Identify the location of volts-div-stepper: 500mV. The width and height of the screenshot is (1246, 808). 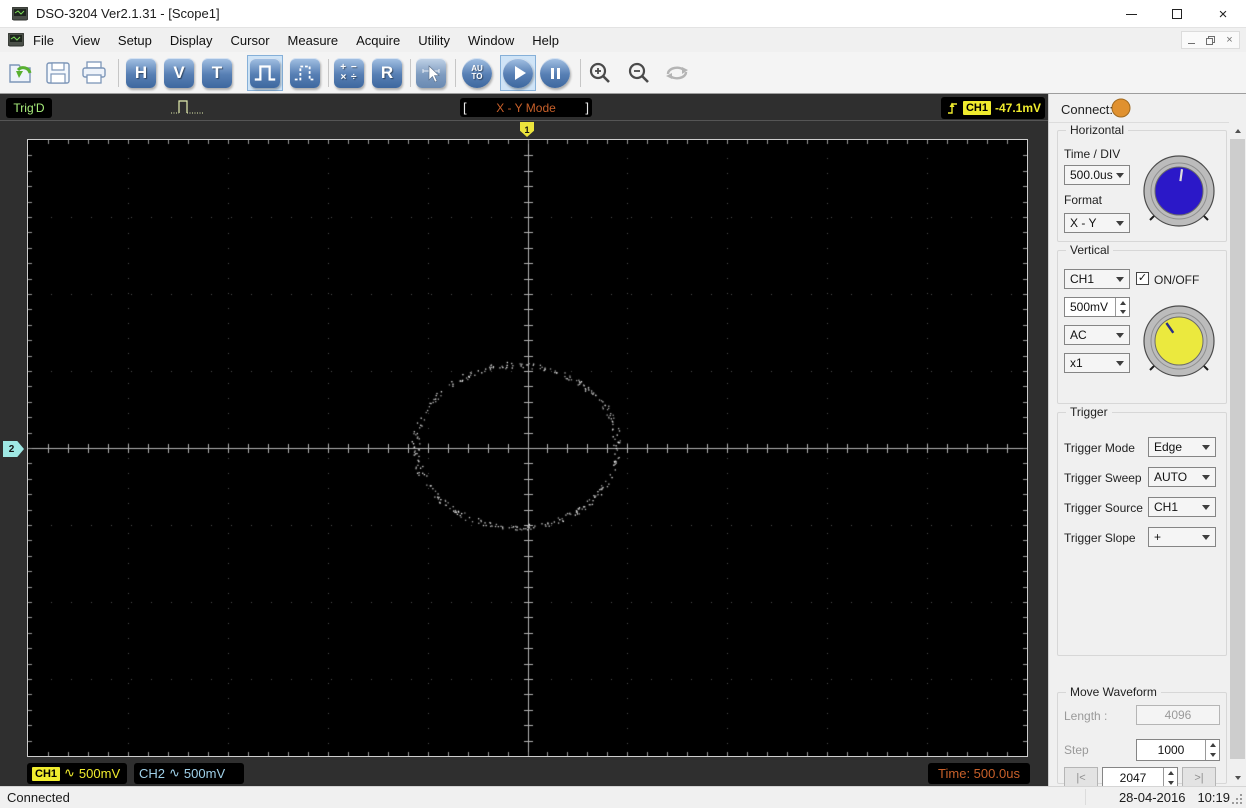
(1097, 307).